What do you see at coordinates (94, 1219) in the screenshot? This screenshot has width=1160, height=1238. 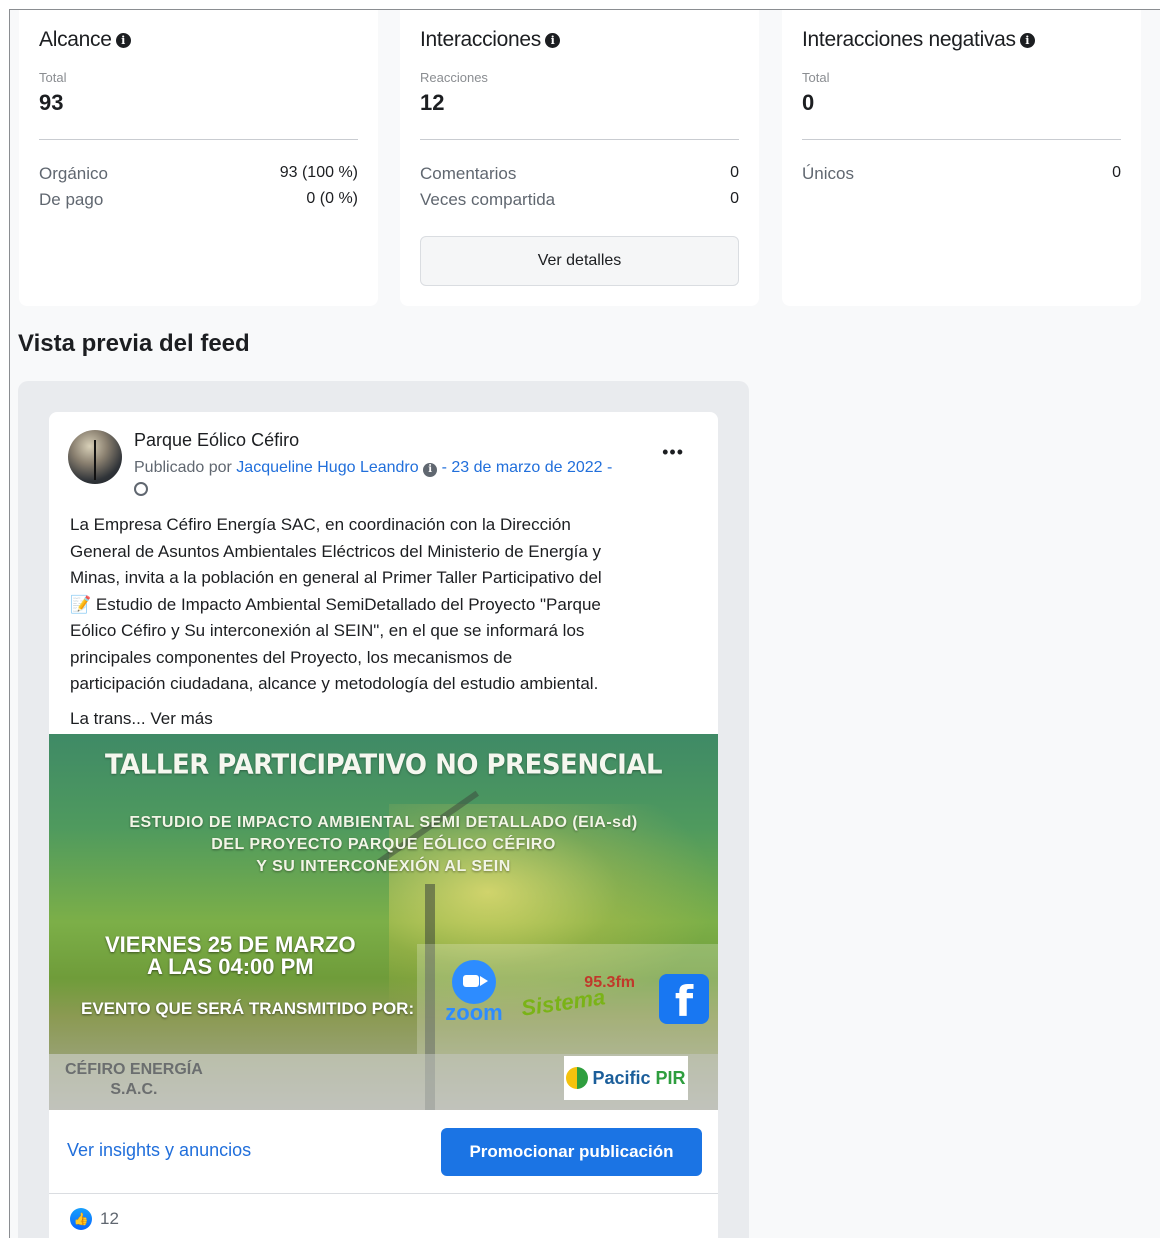 I see `reactions: 👍 12` at bounding box center [94, 1219].